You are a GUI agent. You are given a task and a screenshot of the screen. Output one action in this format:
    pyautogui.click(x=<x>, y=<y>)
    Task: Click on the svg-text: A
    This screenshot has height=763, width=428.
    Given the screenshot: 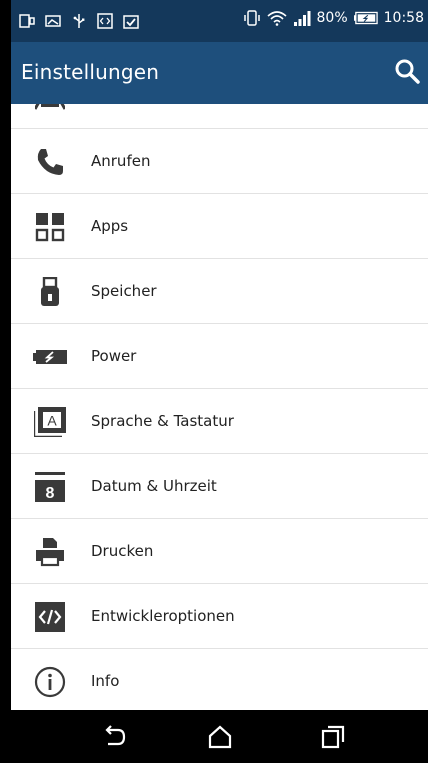 What is the action you would take?
    pyautogui.click(x=52, y=421)
    